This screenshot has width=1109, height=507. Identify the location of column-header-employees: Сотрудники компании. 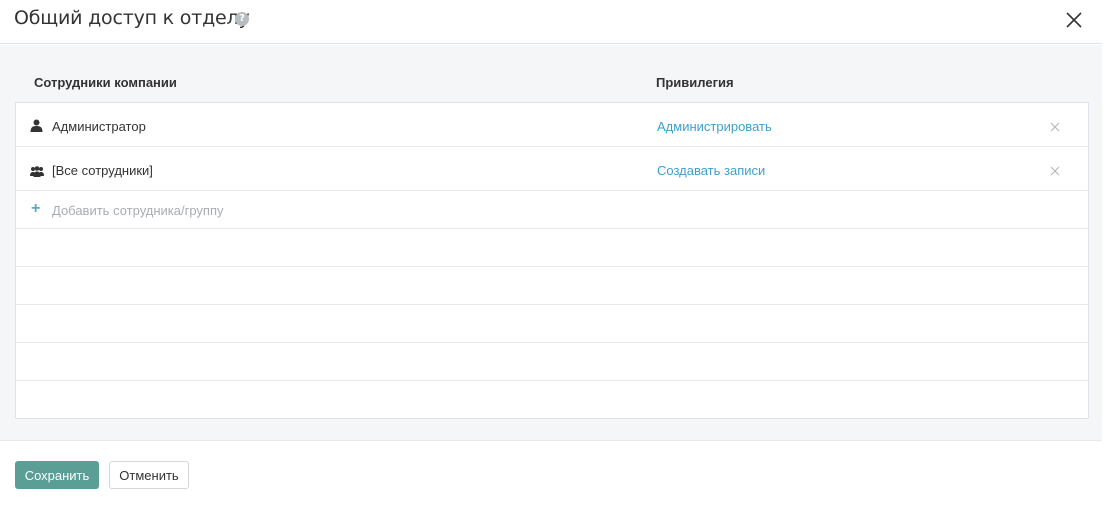
(105, 82).